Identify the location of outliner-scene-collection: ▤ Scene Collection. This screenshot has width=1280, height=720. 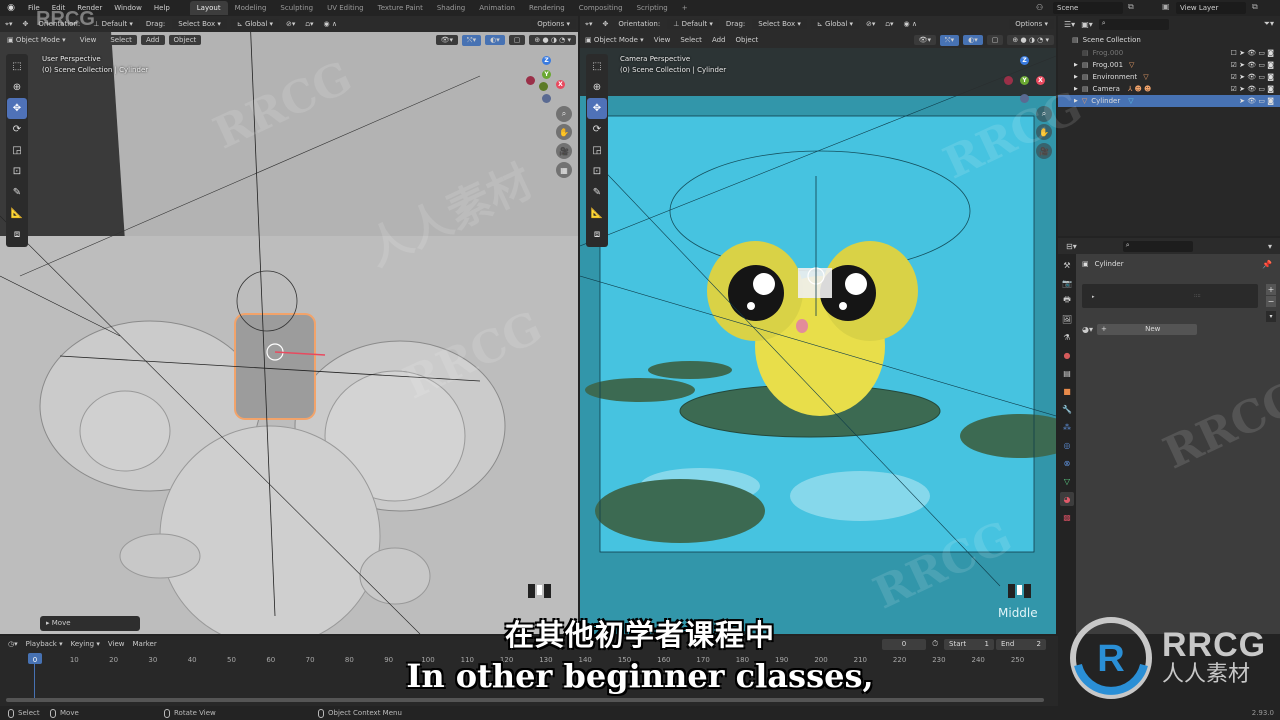
(1169, 40).